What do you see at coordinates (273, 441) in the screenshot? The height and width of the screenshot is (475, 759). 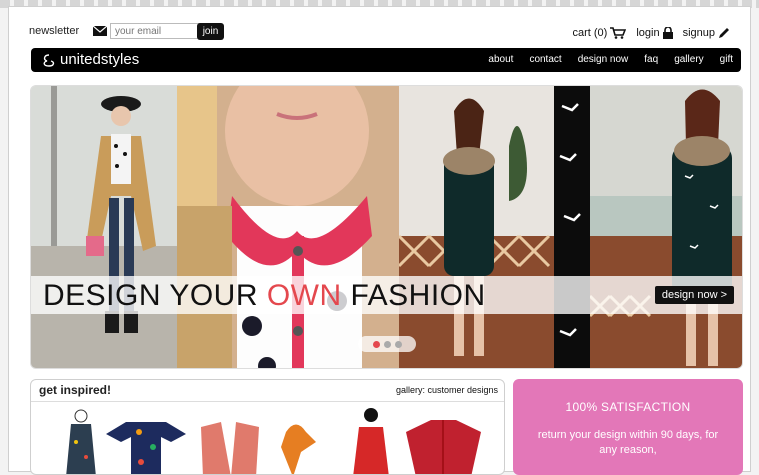 I see `design-sketches` at bounding box center [273, 441].